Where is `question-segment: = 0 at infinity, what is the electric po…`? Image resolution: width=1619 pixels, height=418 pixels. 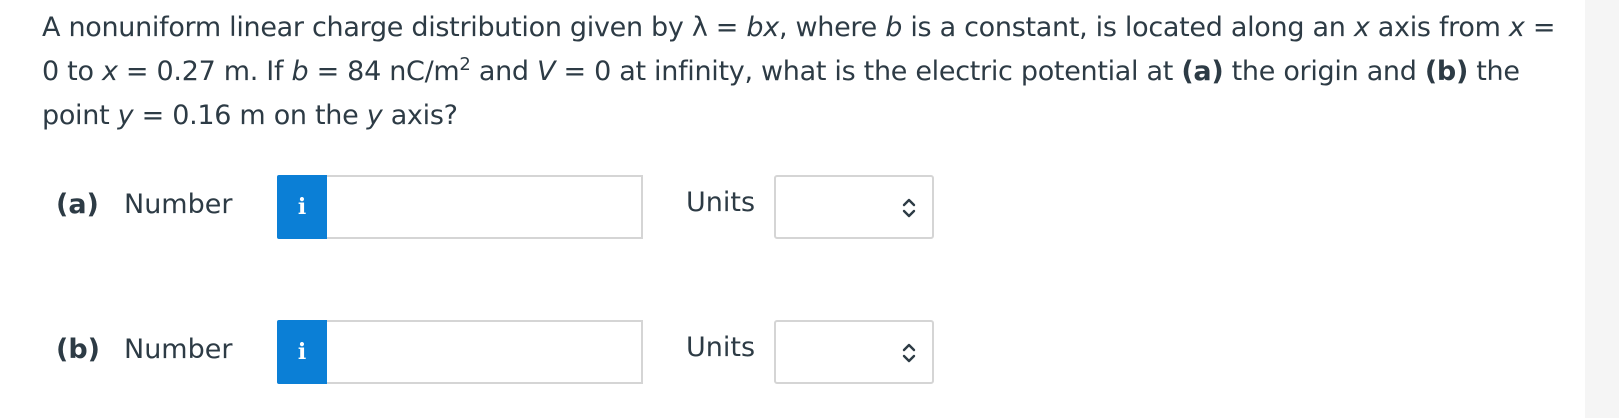 question-segment: = 0 at infinity, what is the electric po… is located at coordinates (868, 71).